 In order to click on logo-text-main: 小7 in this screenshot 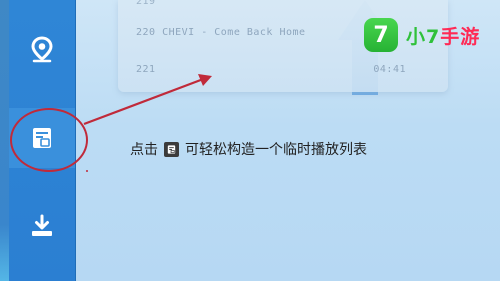, I will do `click(423, 36)`.